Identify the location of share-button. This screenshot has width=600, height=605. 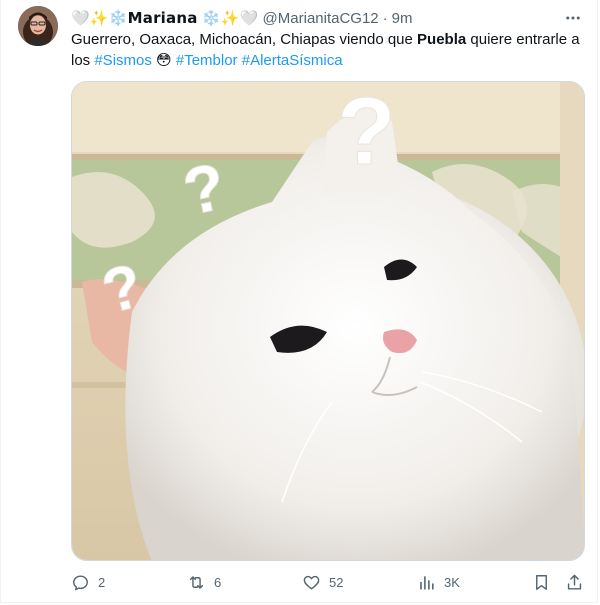
(574, 582).